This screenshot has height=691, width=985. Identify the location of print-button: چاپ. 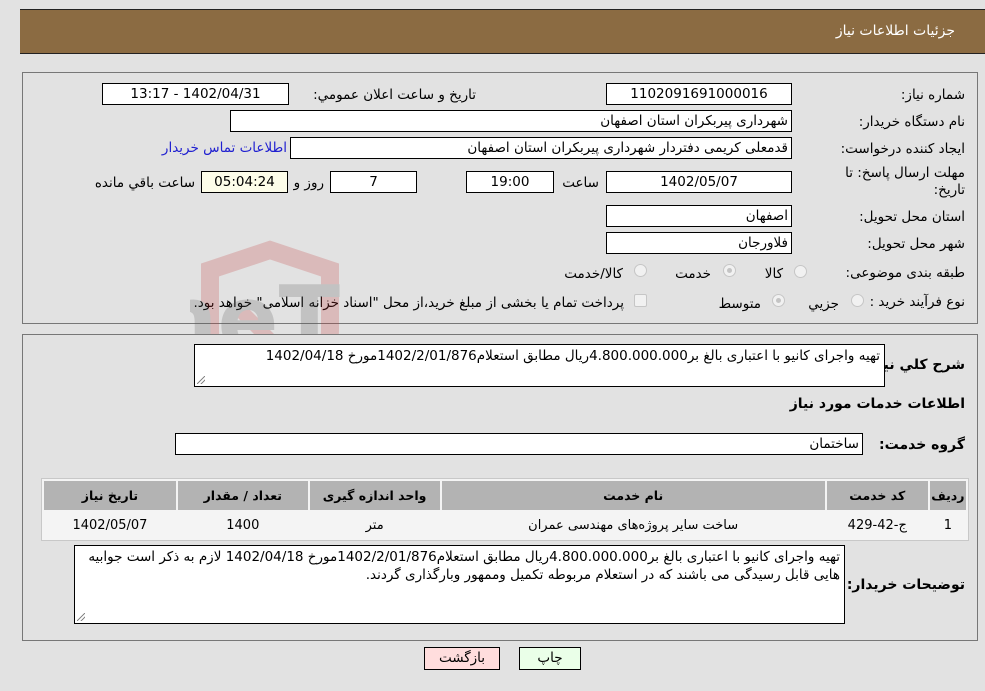
(550, 658).